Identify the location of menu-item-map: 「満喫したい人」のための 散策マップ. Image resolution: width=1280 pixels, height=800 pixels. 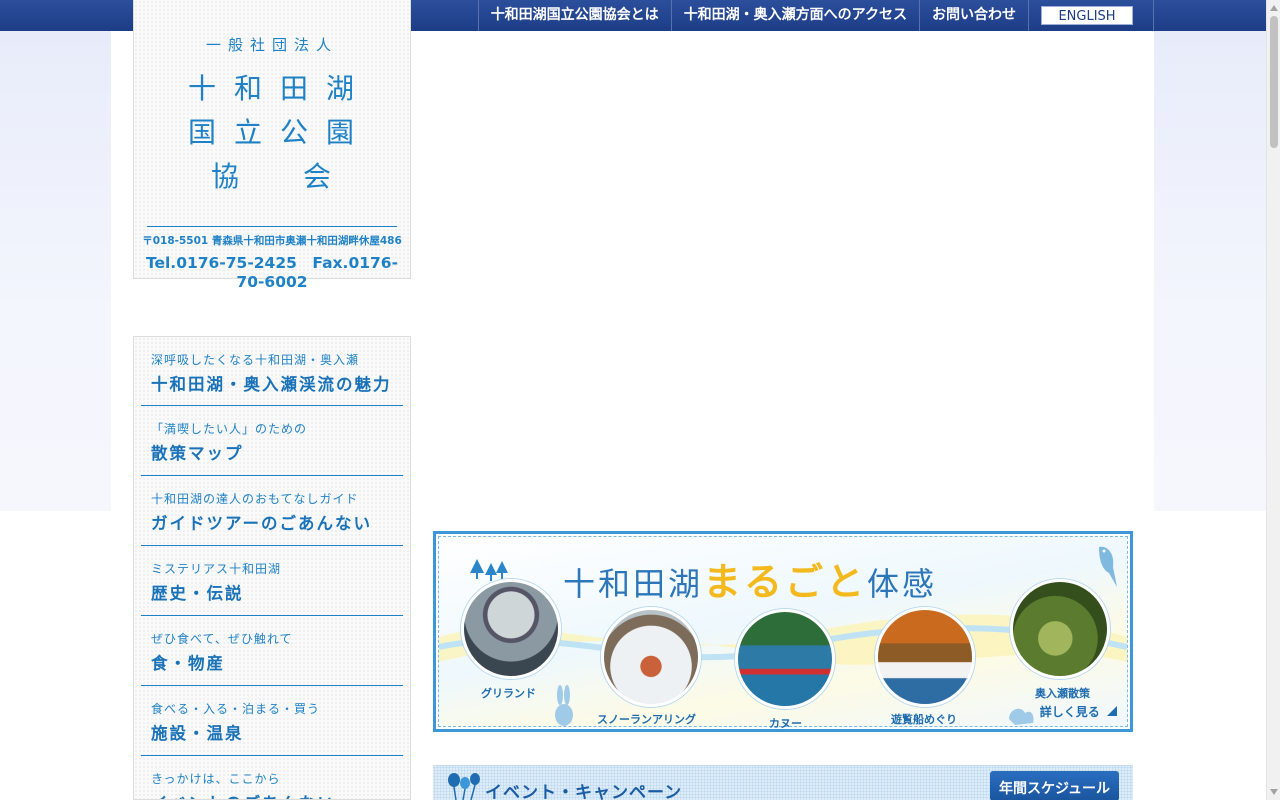
(272, 441).